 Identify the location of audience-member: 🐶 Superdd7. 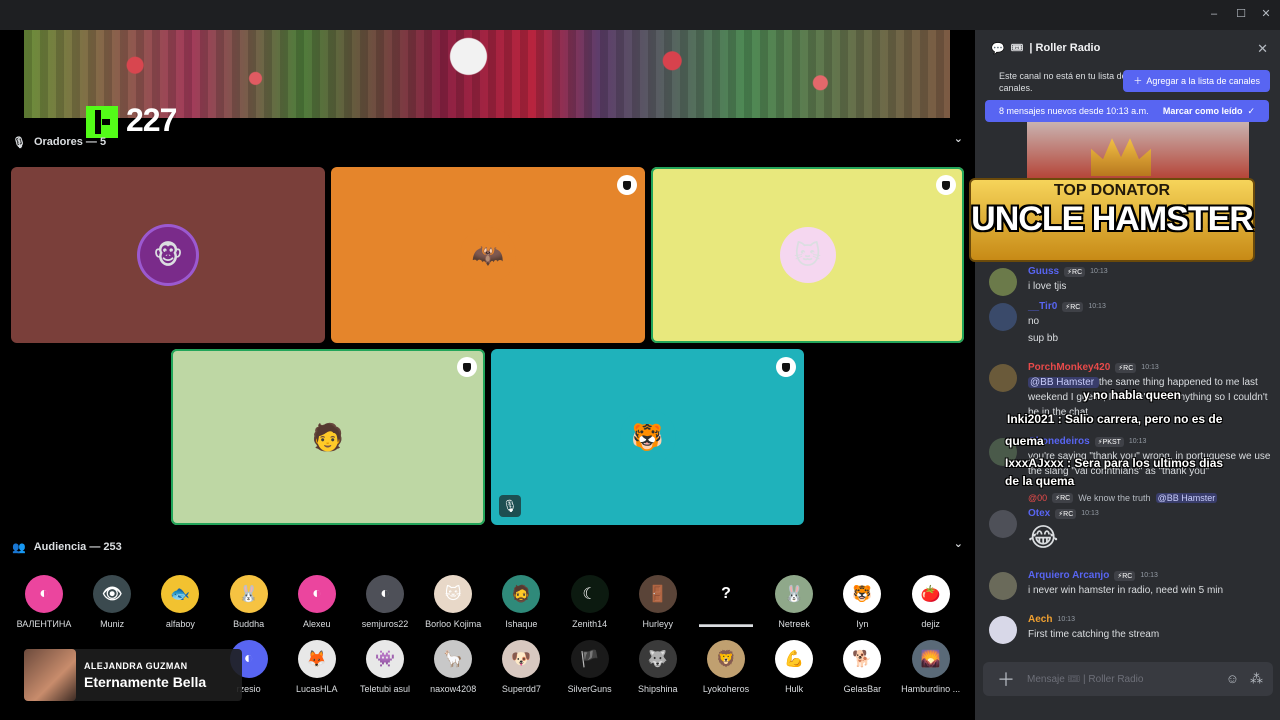
(521, 667).